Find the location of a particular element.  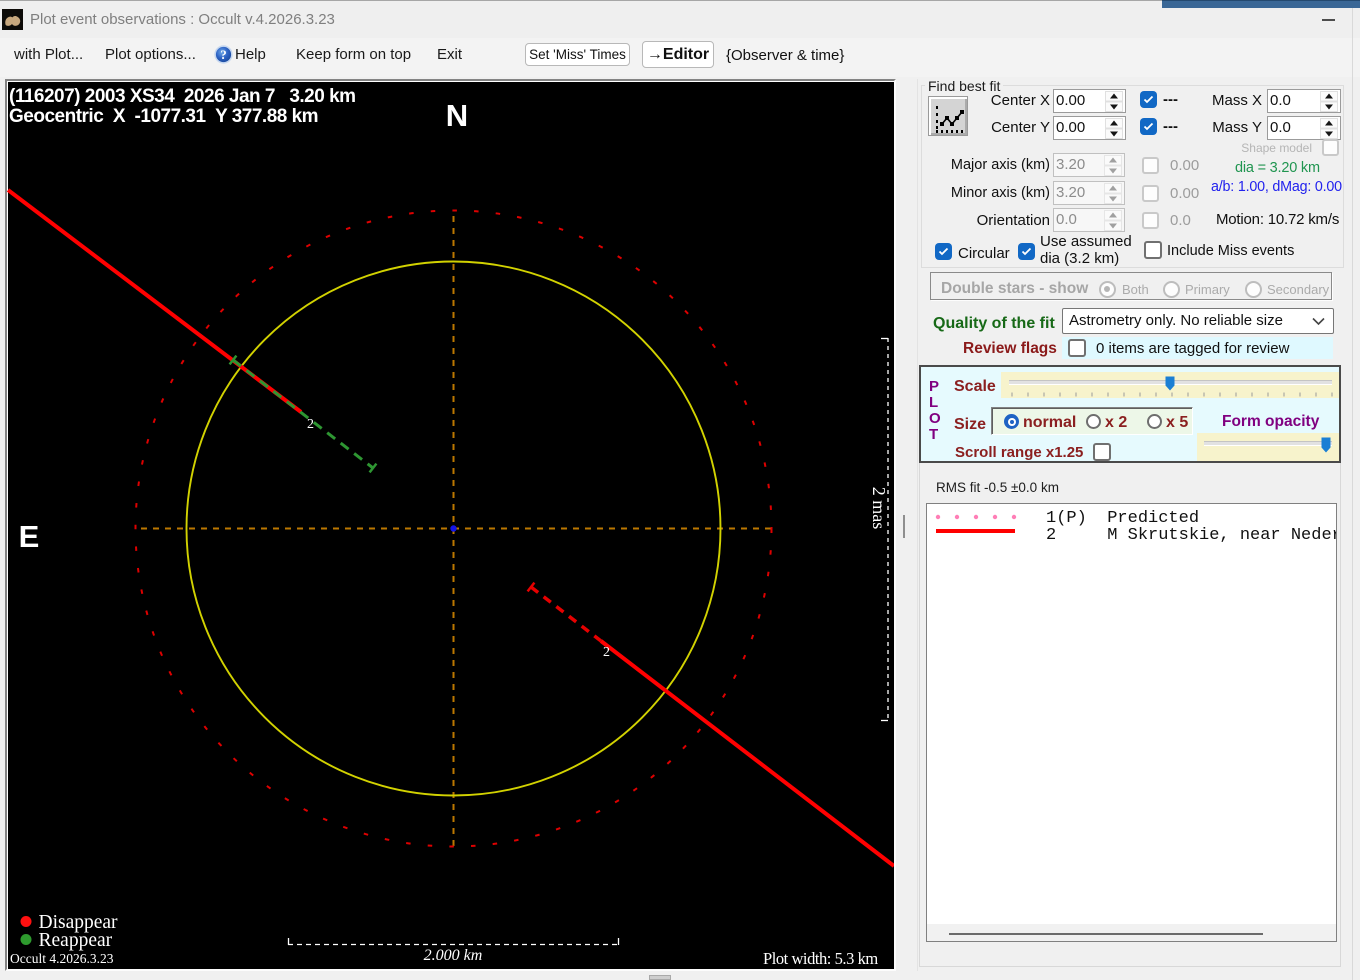

svg-text: 2 M Skrutskie, near Nederl is located at coordinates (1191, 535).